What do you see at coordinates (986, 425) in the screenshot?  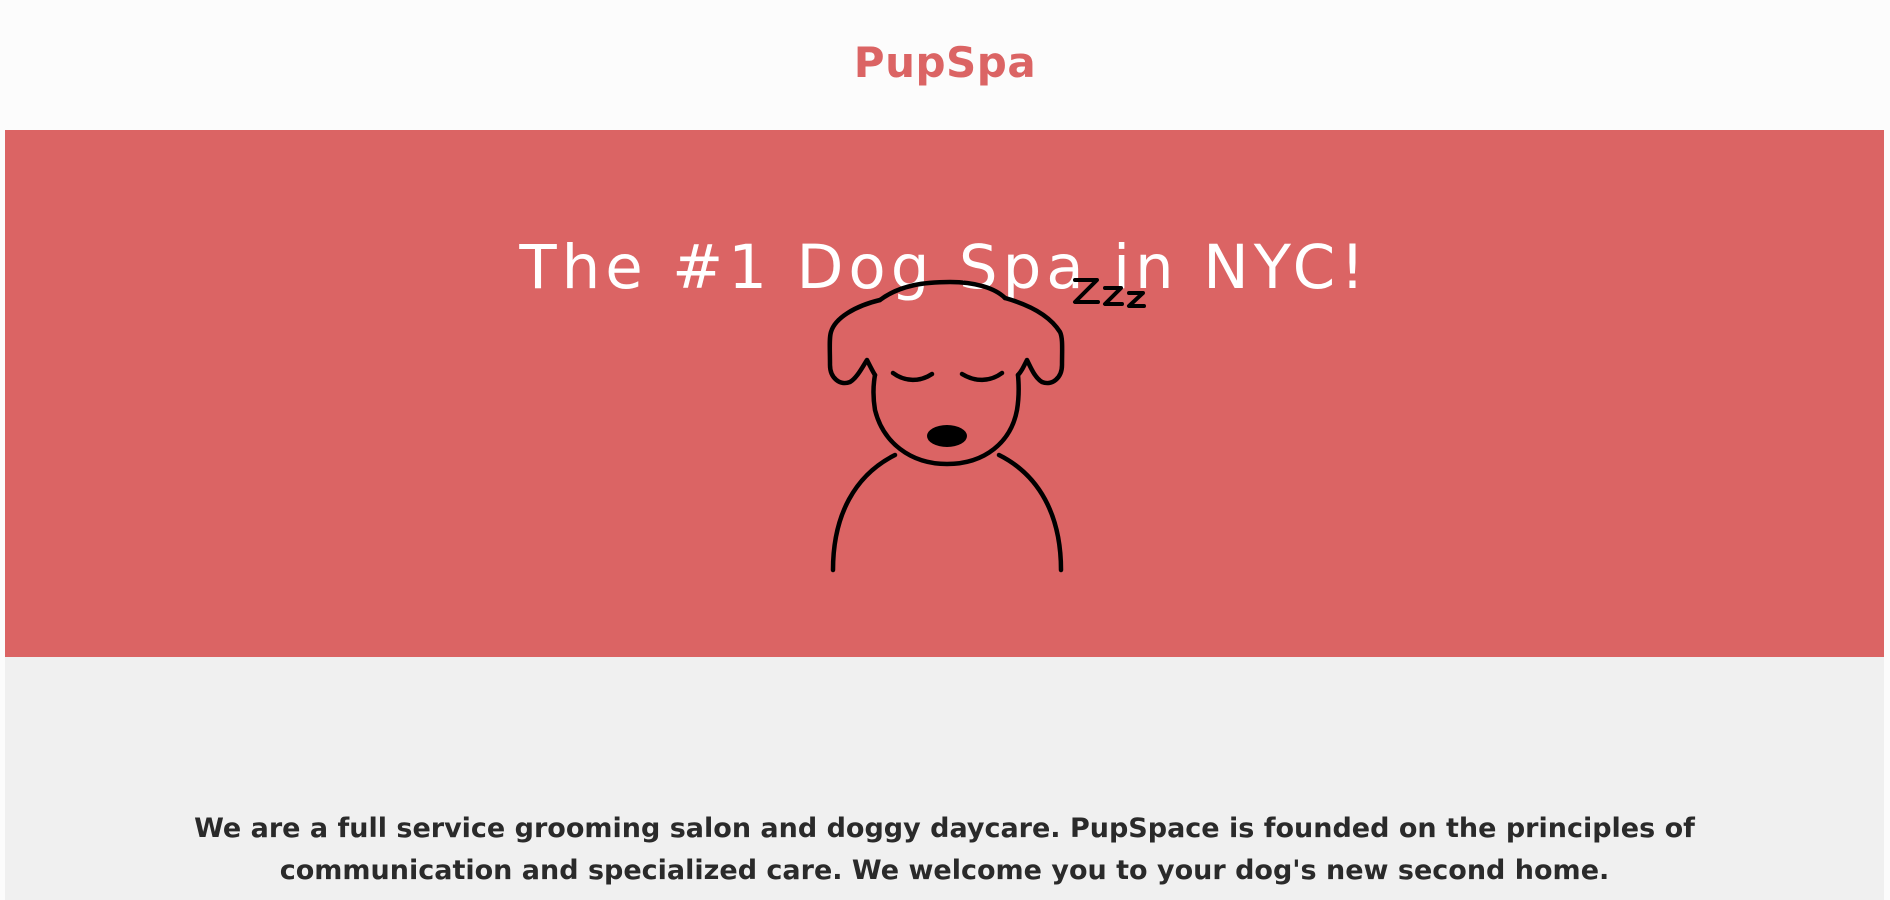 I see `sleeping-dog-icon` at bounding box center [986, 425].